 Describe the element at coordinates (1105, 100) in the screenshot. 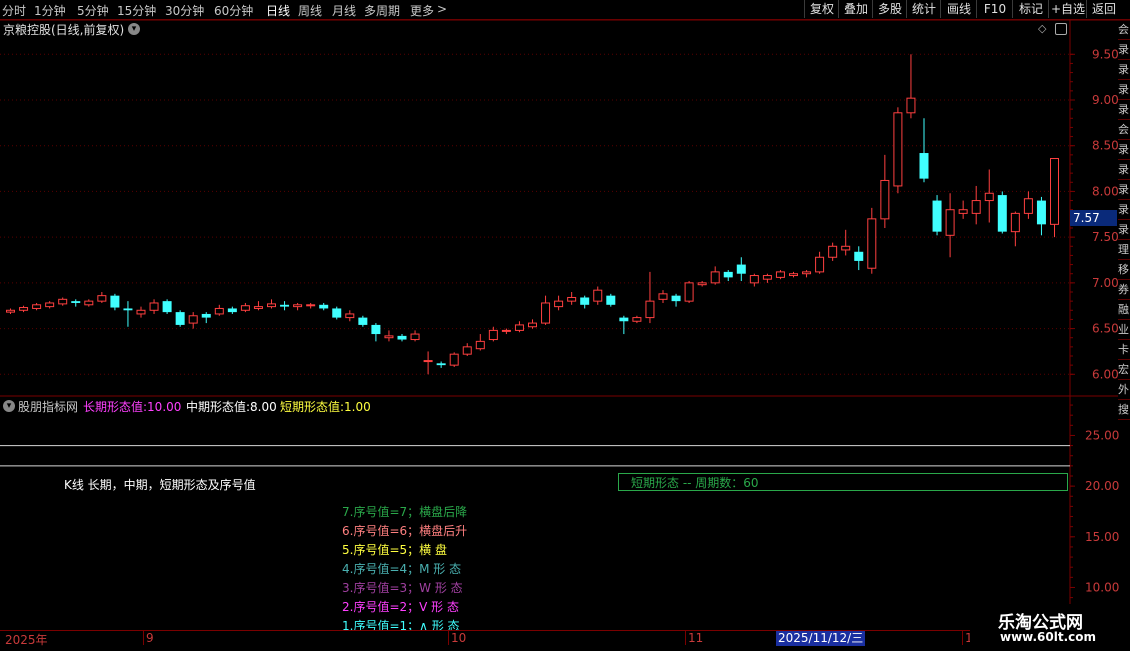

I see `price-tick-label: 9.00` at that location.